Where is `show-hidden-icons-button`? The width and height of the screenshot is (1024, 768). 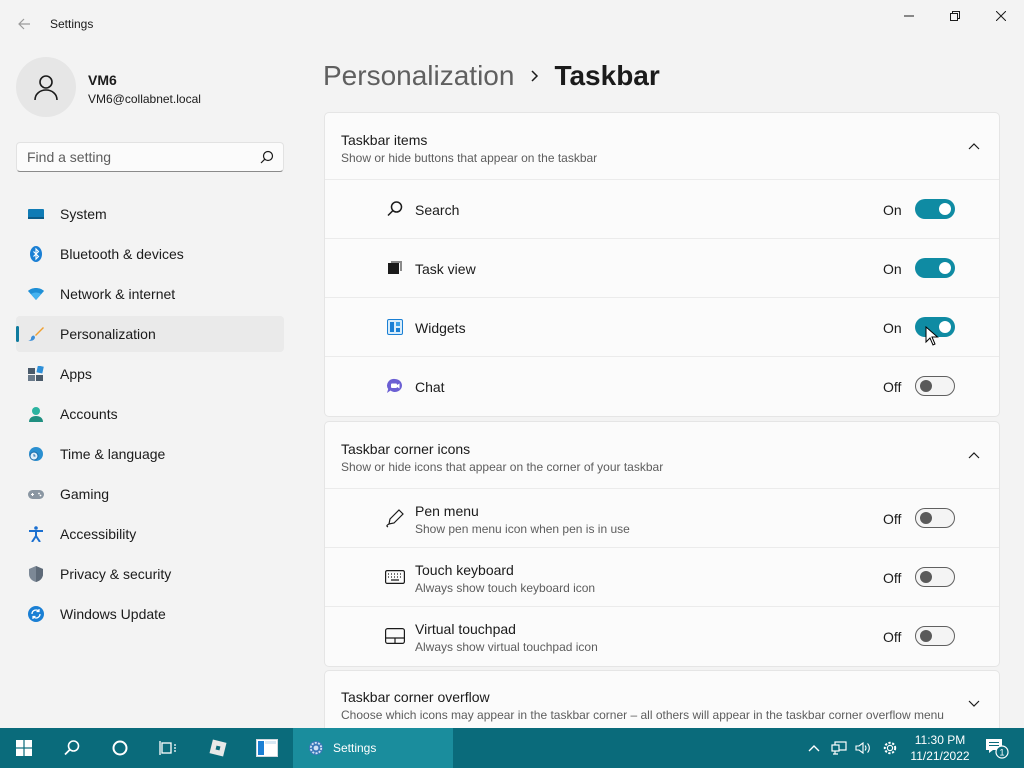 show-hidden-icons-button is located at coordinates (814, 748).